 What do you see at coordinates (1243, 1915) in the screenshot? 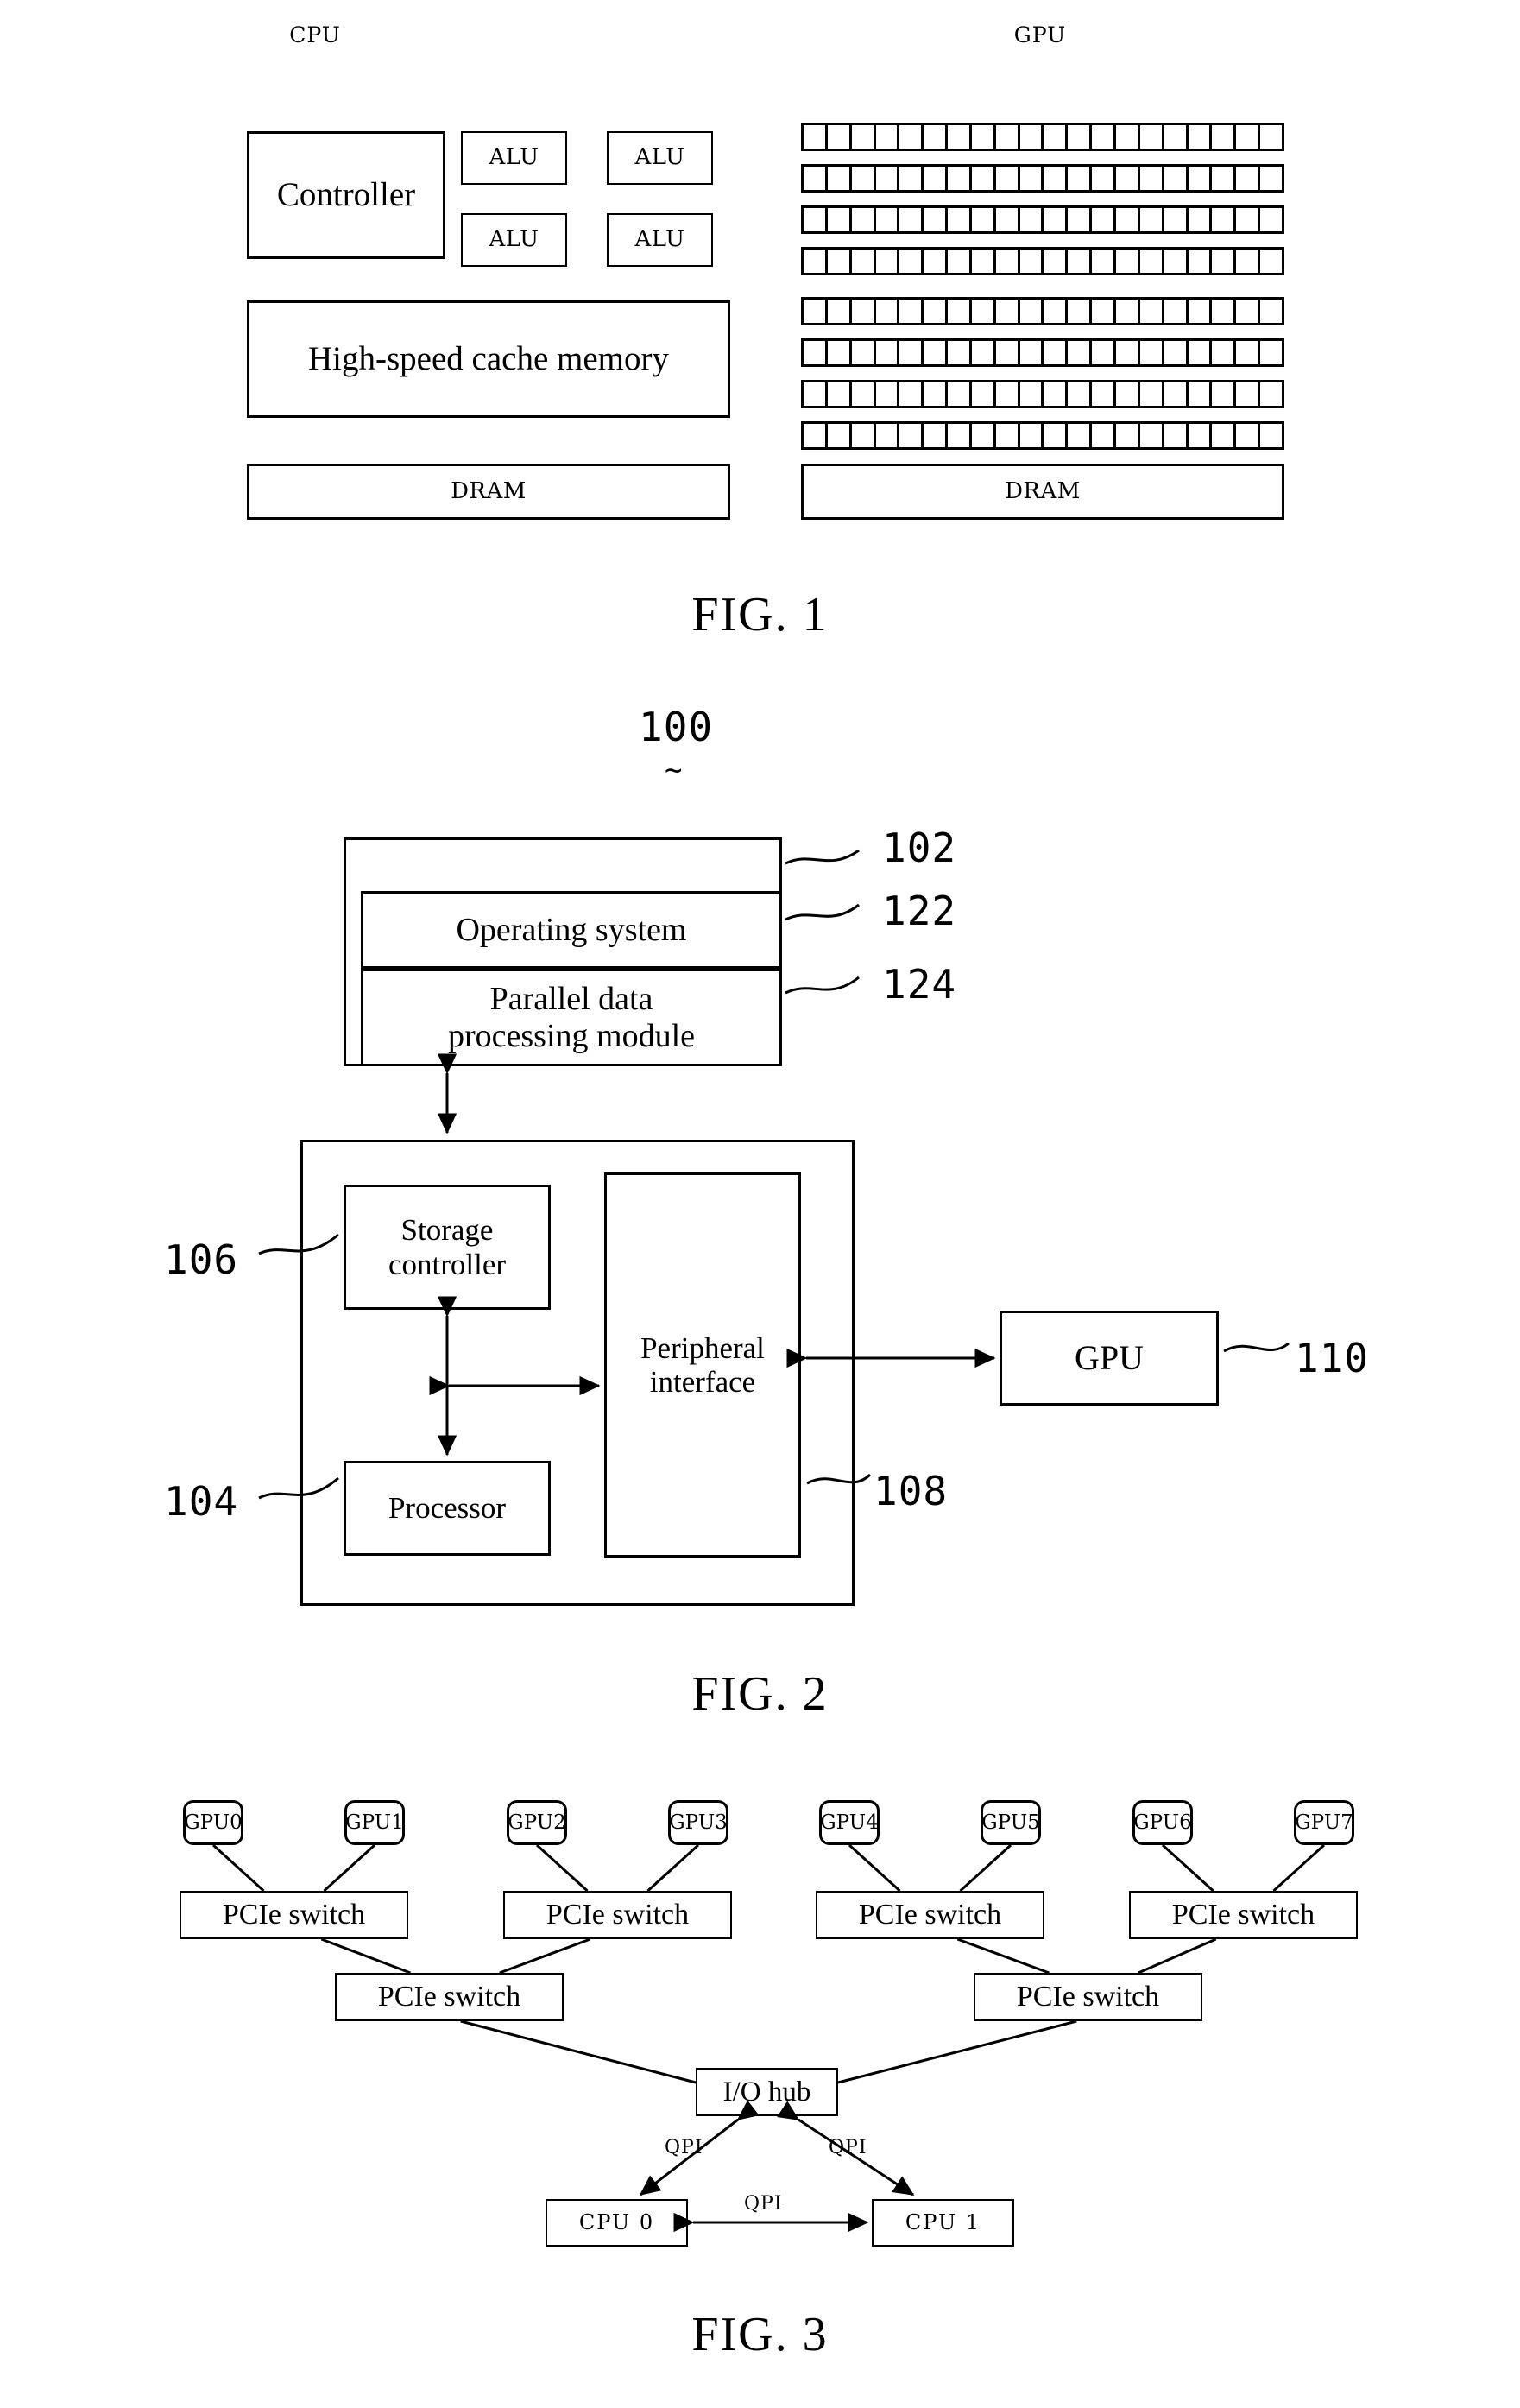
I see `pcie-switch-tier1-4: PCIe switch` at bounding box center [1243, 1915].